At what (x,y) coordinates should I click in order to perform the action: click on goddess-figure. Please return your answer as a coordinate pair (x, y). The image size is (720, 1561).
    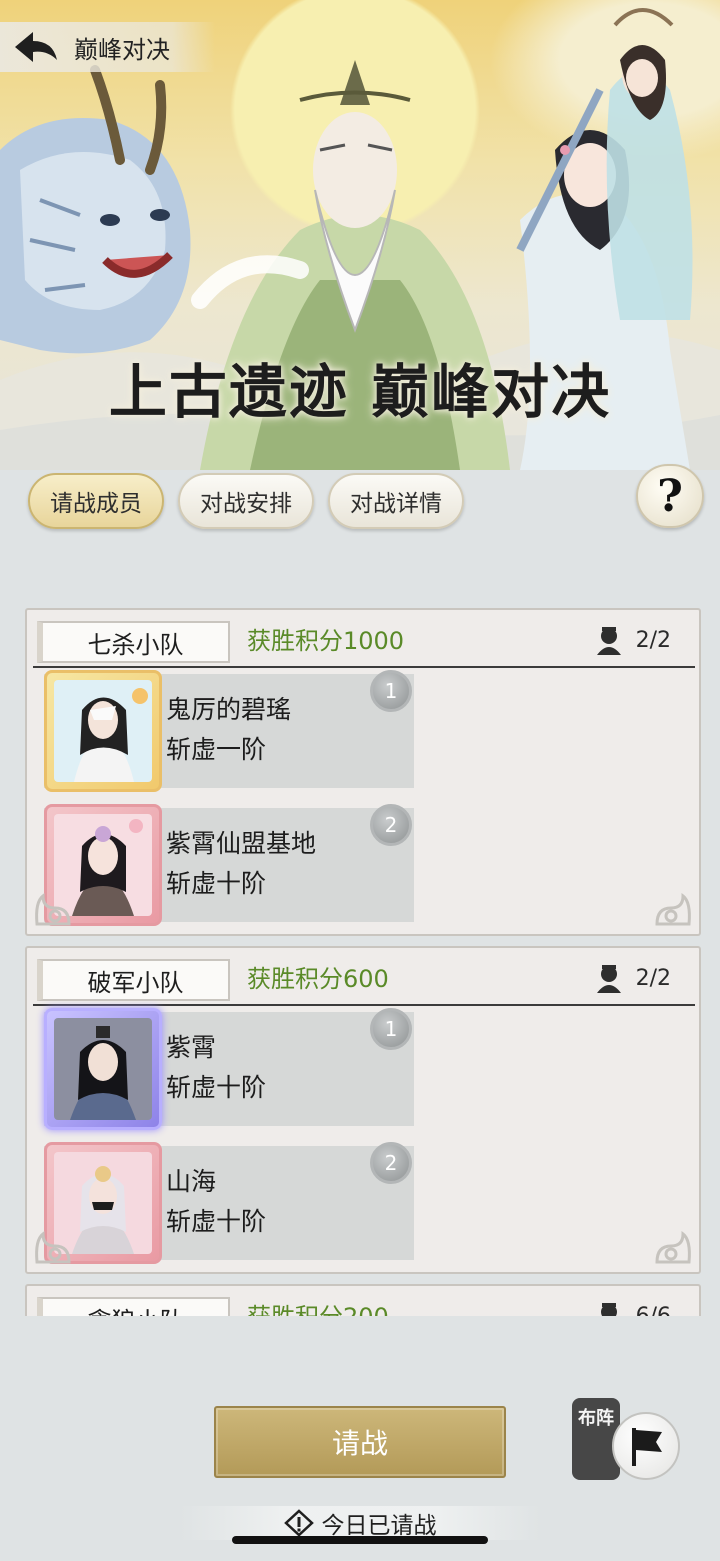
    Looking at the image, I should click on (649, 164).